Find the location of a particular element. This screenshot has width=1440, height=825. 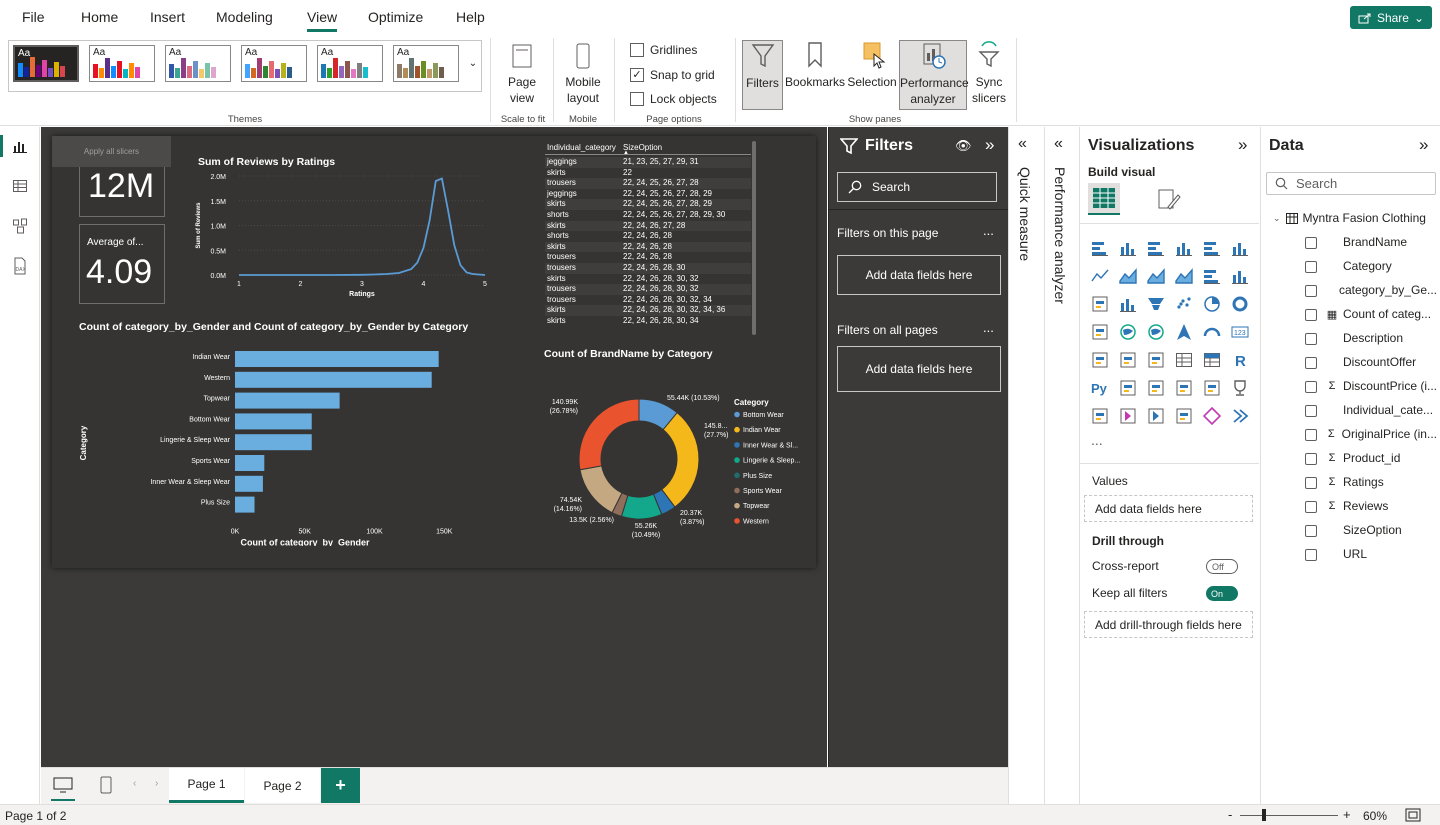

python-icon: Py is located at coordinates (1100, 388).